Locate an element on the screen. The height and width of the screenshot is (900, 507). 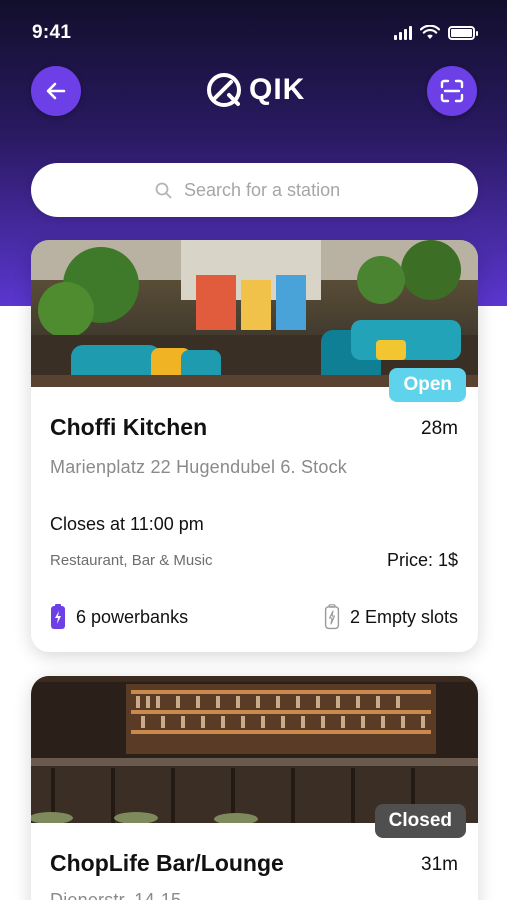
back-arrow-icon is located at coordinates (56, 91).